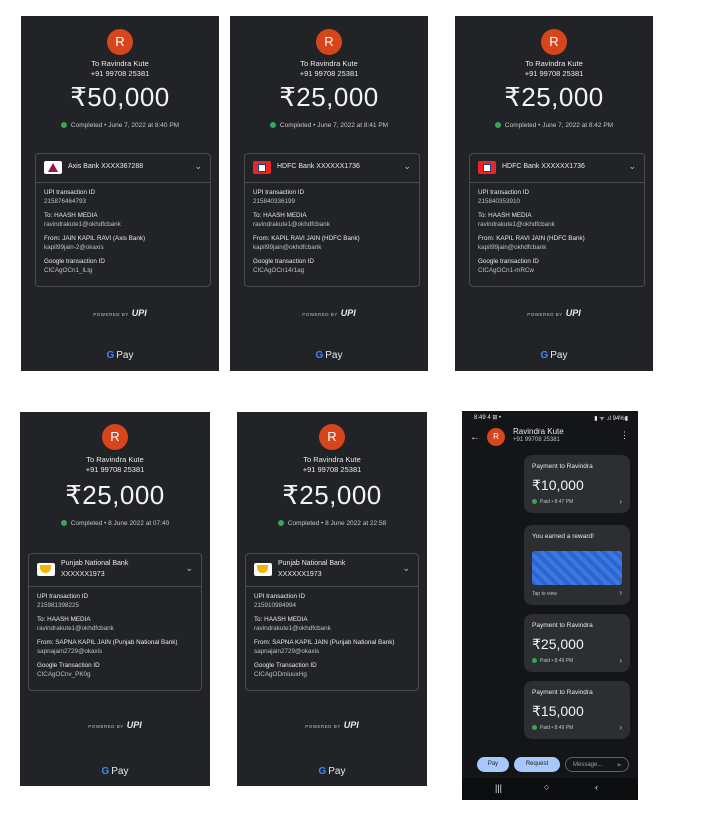 Image resolution: width=720 pixels, height=823 pixels. I want to click on contact-name: Ravindra Kute, so click(538, 431).